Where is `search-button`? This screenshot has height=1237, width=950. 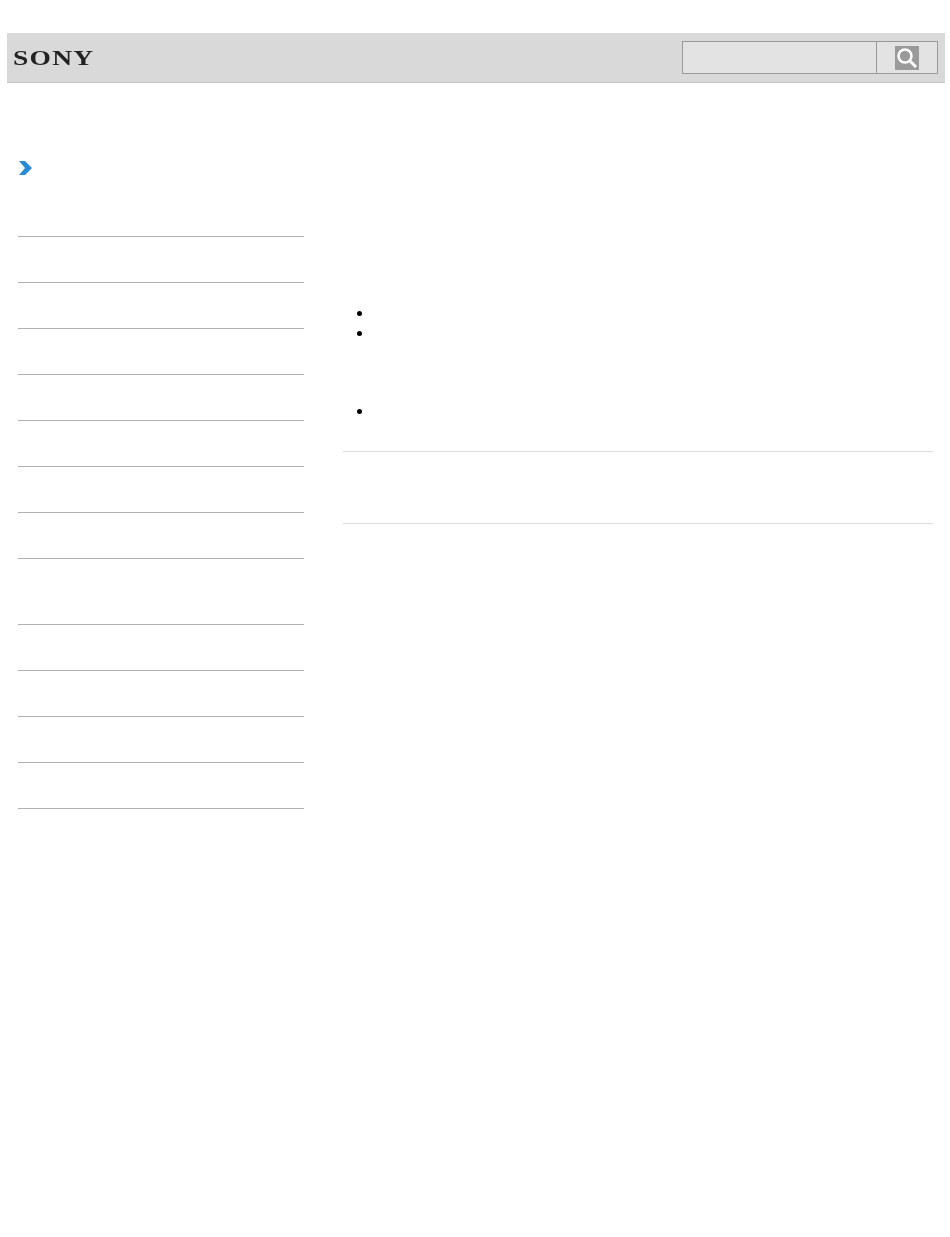
search-button is located at coordinates (907, 57).